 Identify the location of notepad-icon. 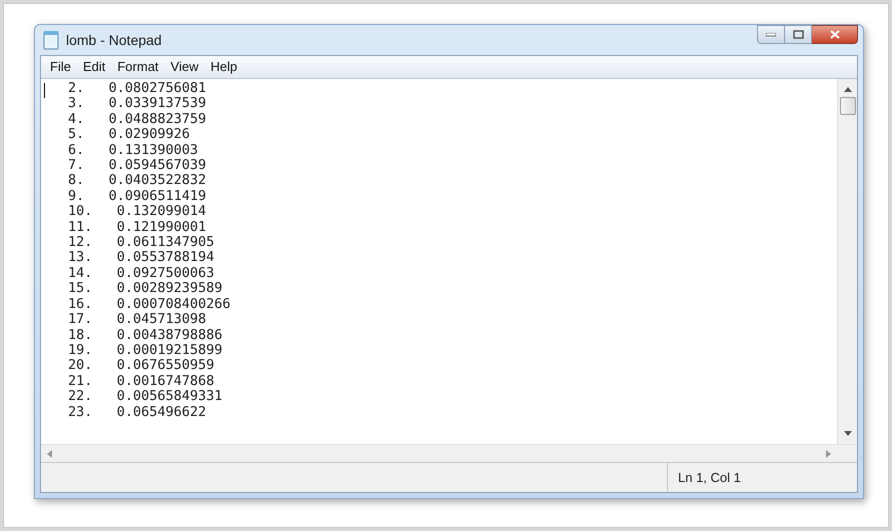
(51, 40).